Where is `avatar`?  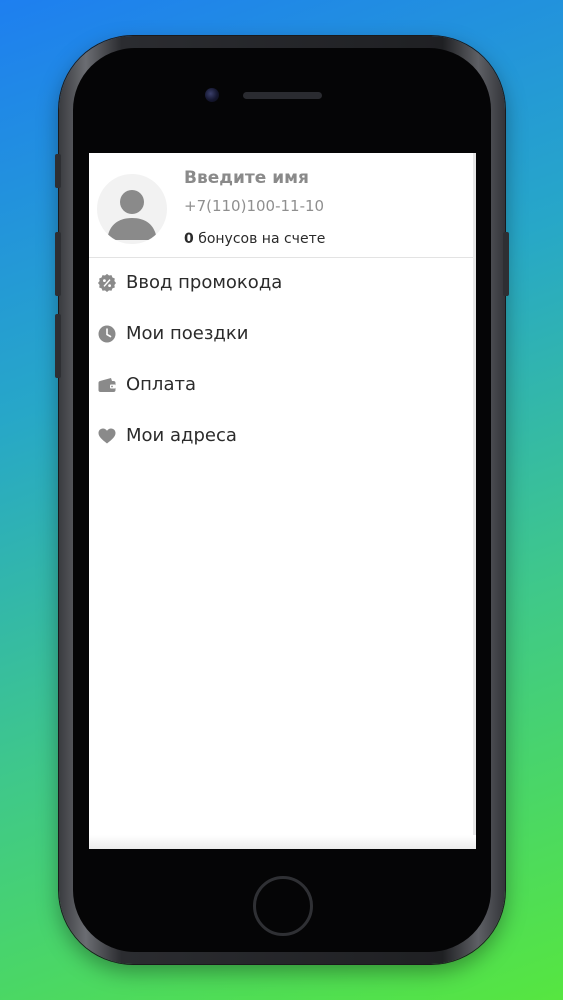 avatar is located at coordinates (132, 209).